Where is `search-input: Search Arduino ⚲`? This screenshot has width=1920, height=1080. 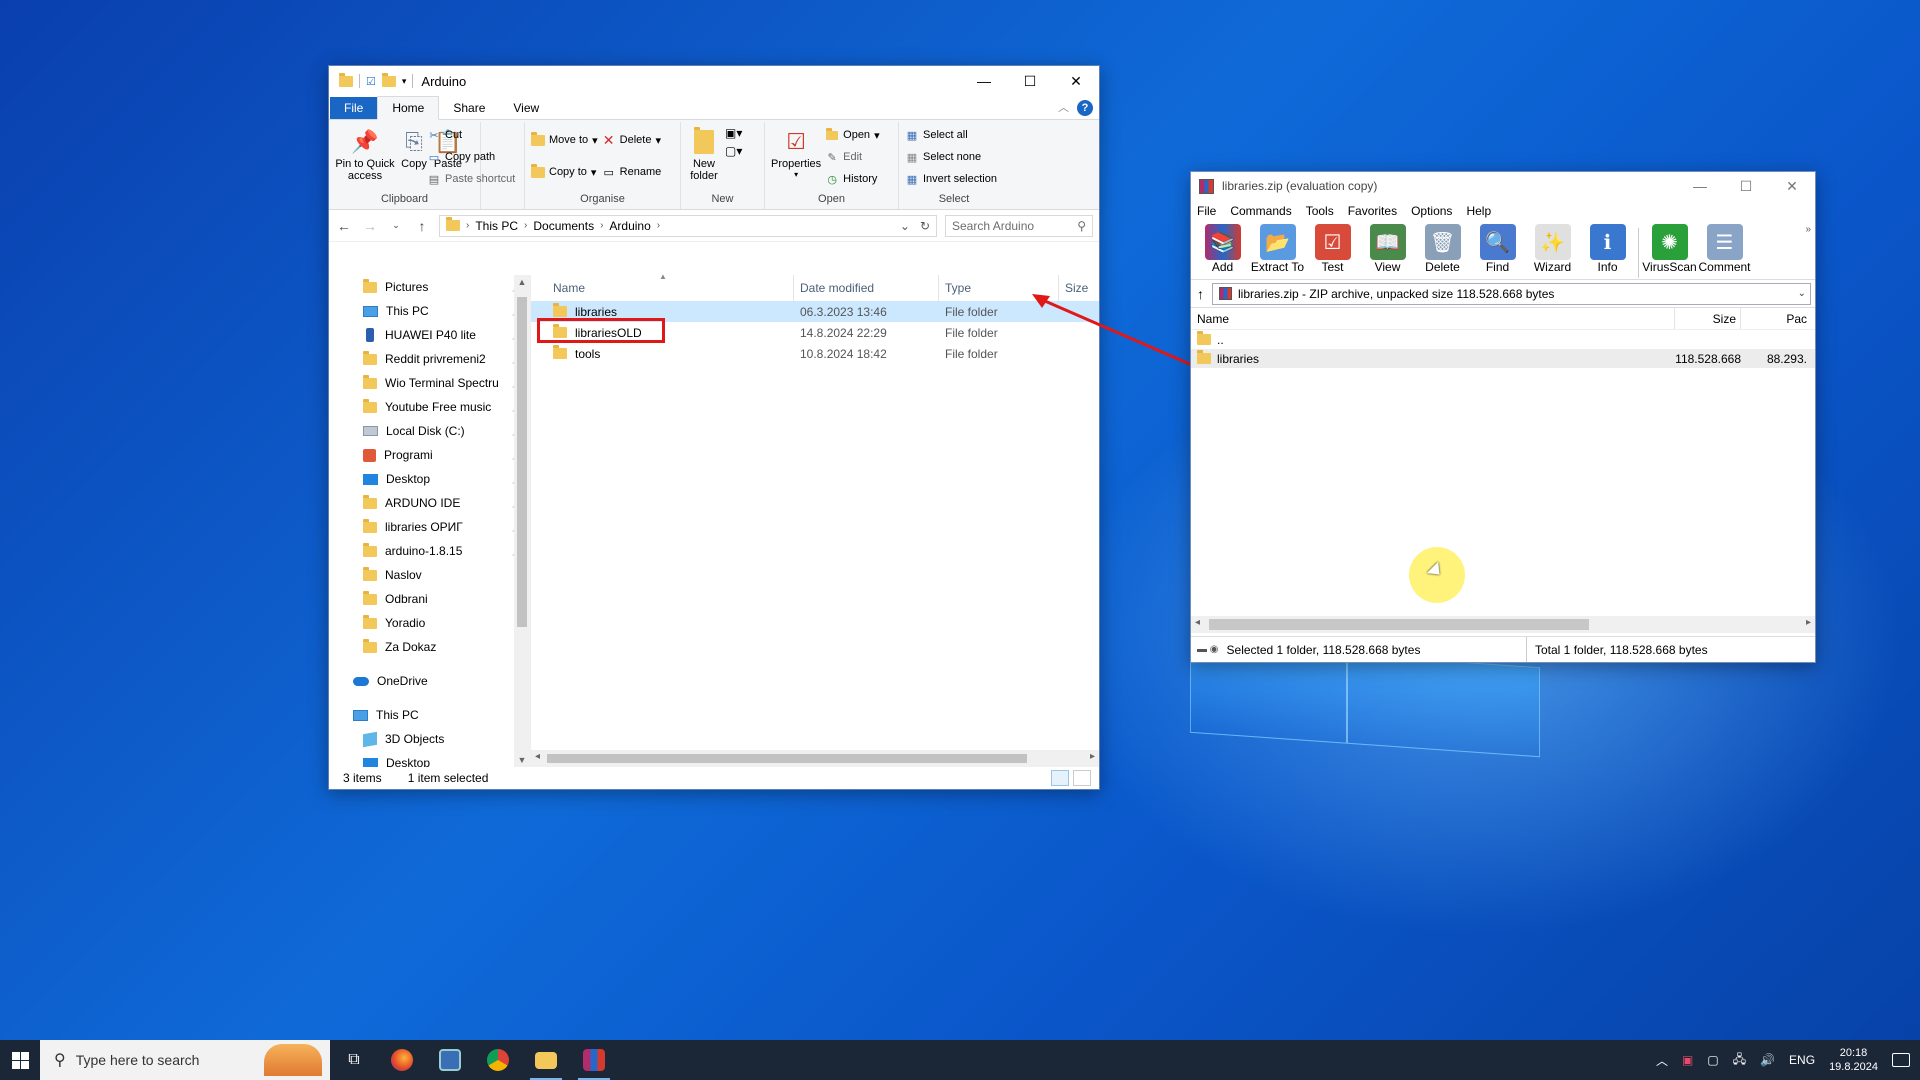
search-input: Search Arduino ⚲ is located at coordinates (1019, 225).